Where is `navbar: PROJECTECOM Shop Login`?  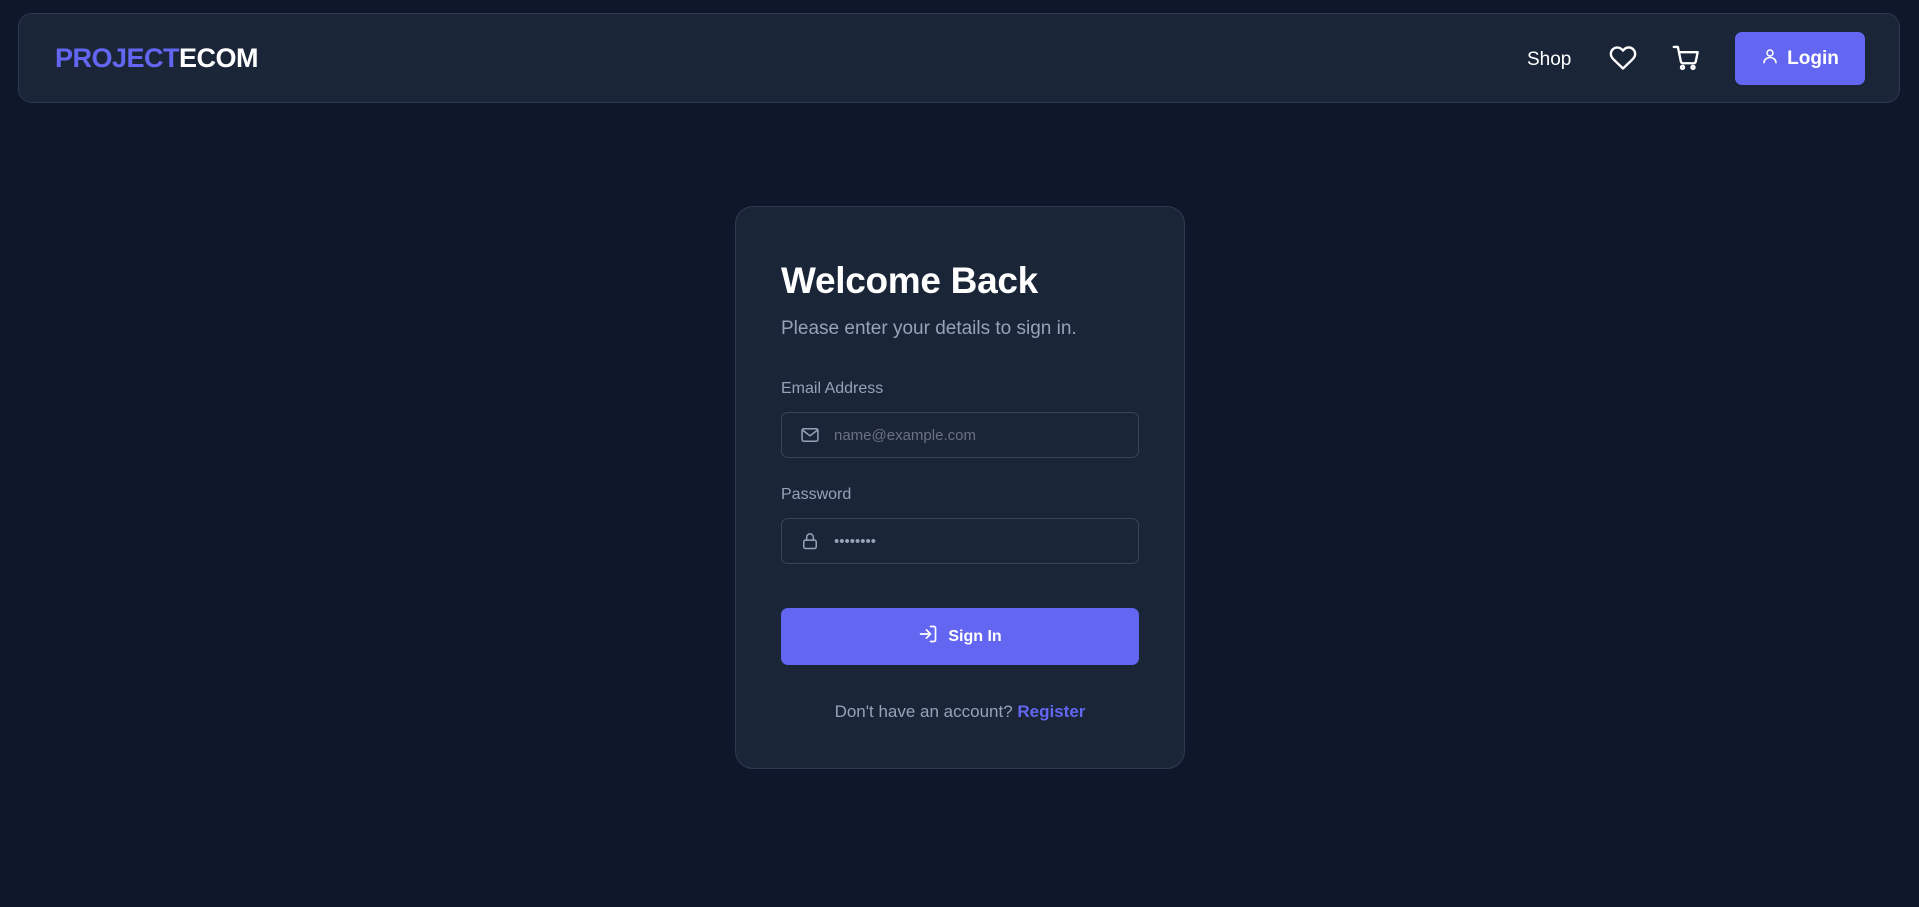
navbar: PROJECTECOM Shop Login is located at coordinates (959, 58).